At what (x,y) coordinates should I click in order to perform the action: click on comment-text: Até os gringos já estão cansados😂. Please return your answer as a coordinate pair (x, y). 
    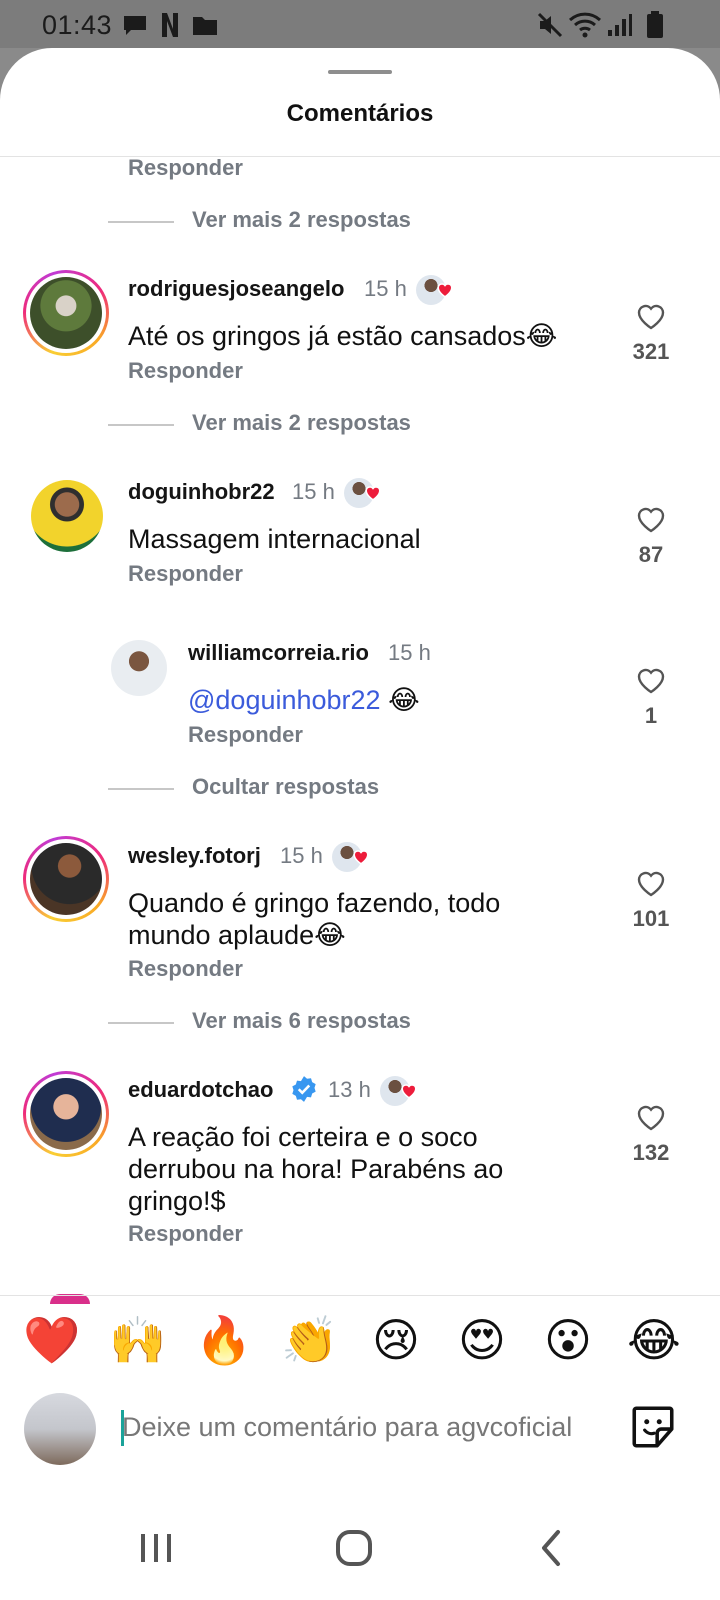
    Looking at the image, I should click on (343, 336).